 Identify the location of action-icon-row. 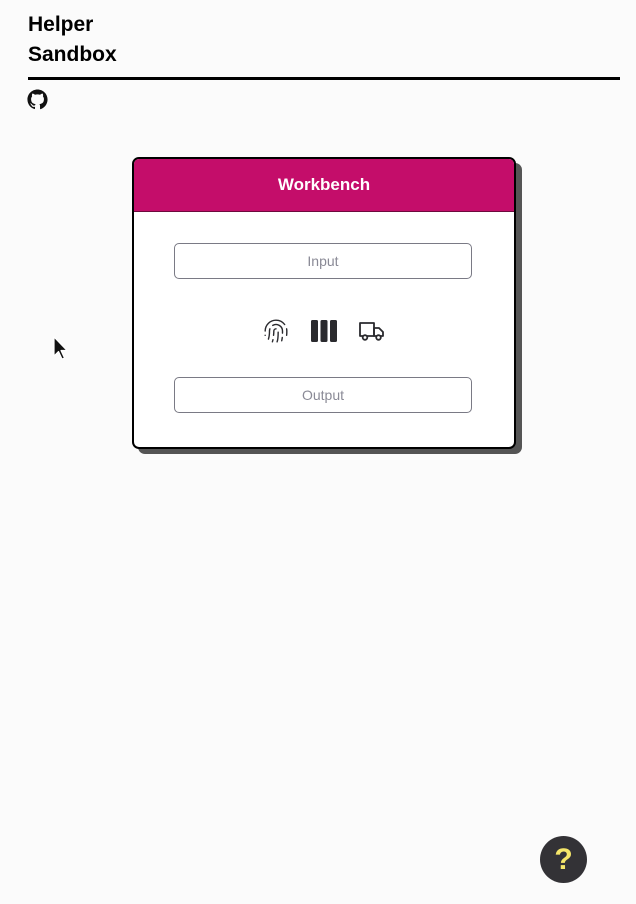
(324, 331).